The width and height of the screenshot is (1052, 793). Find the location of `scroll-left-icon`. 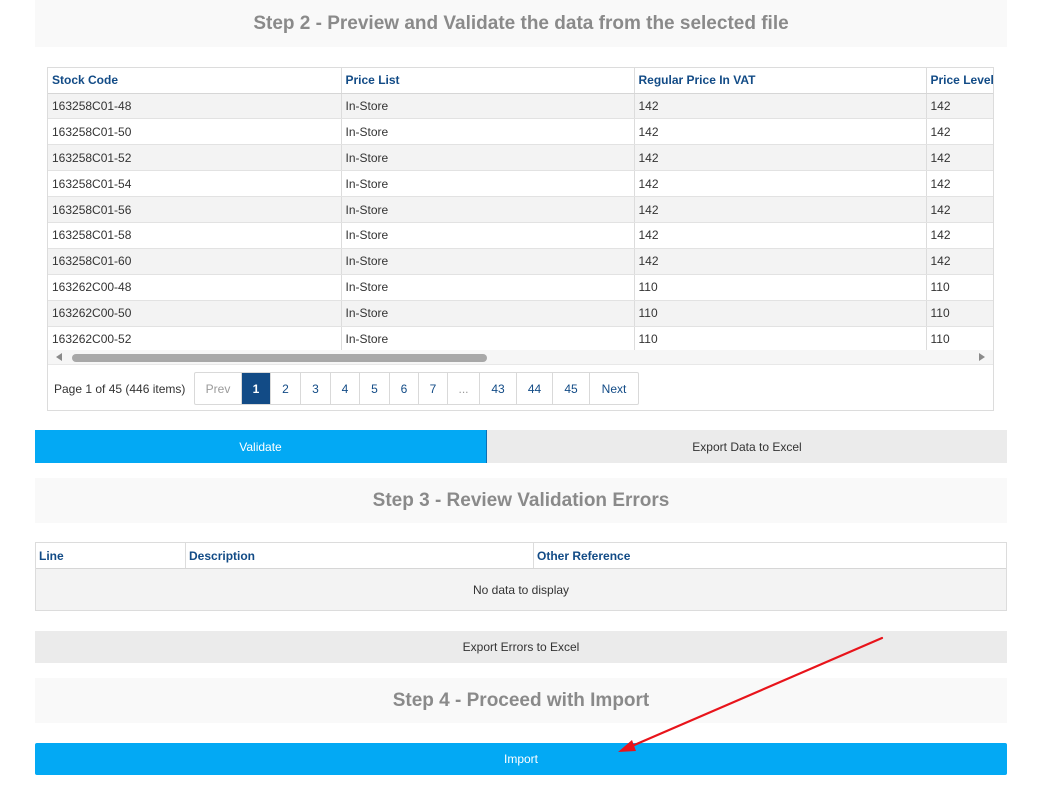

scroll-left-icon is located at coordinates (59, 357).